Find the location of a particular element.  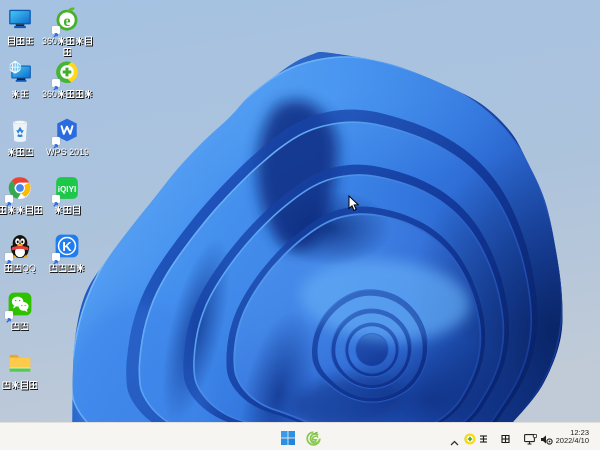

svg-text: QQ is located at coordinates (29, 268).